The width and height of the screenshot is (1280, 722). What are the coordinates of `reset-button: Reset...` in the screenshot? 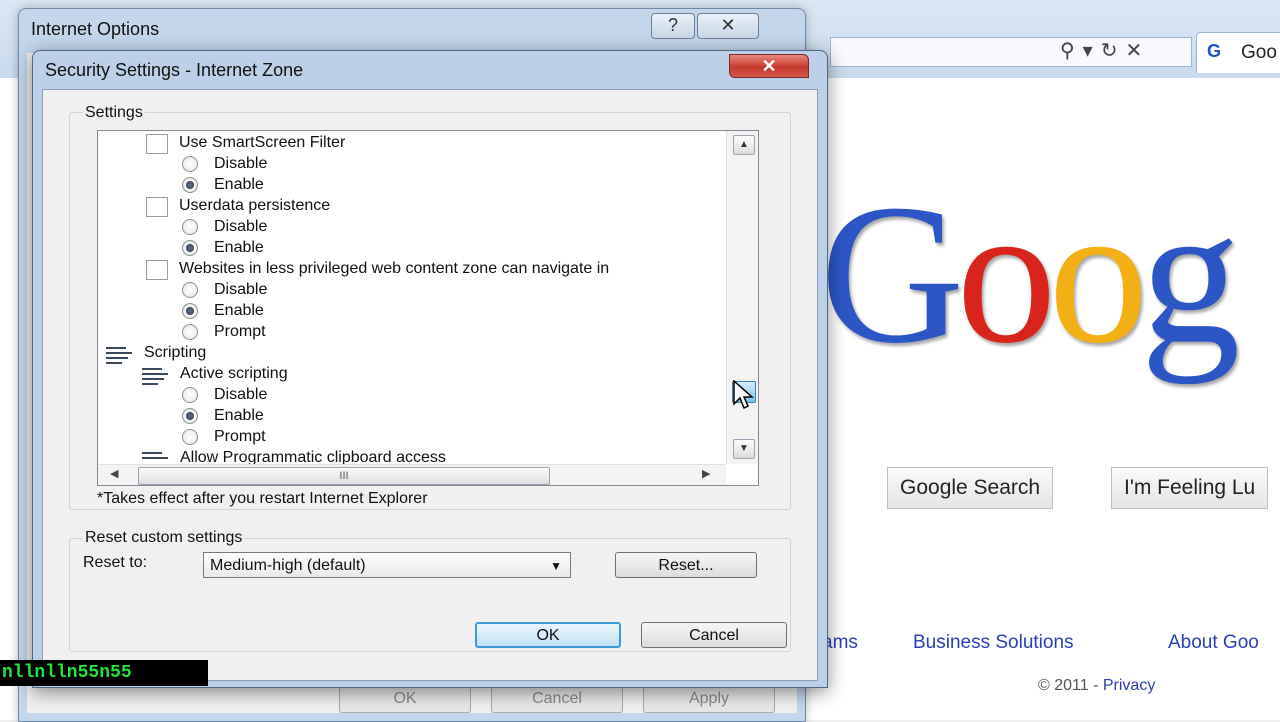 It's located at (686, 565).